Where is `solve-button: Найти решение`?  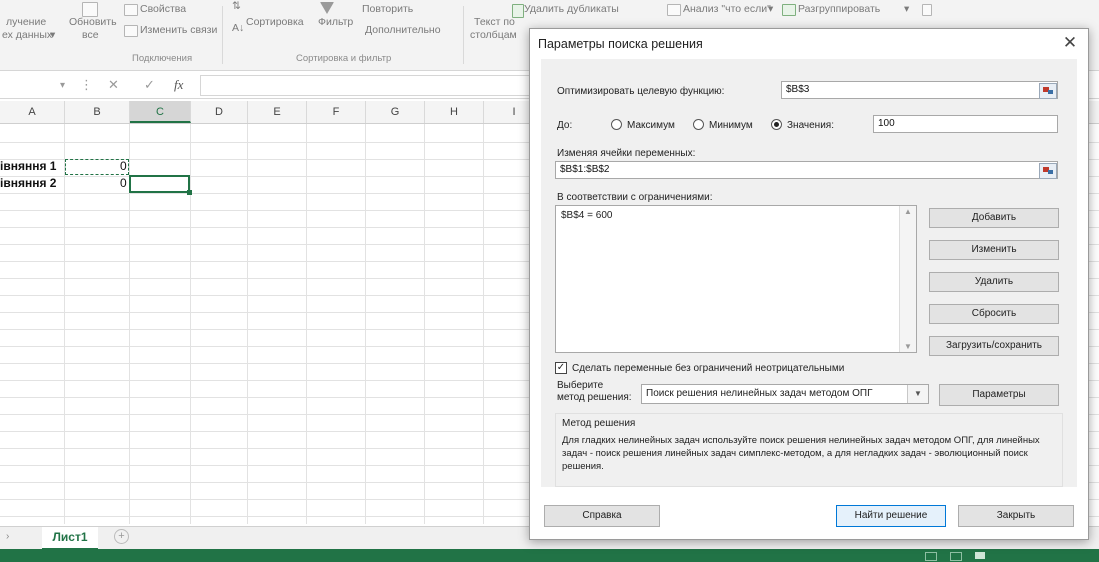 solve-button: Найти решение is located at coordinates (891, 516).